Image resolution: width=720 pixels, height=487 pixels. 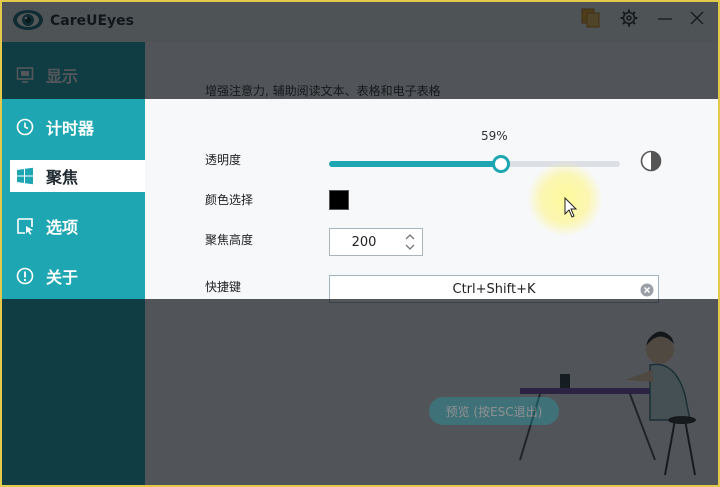 I want to click on sidebar-item-timer: 计时器, so click(x=72, y=127).